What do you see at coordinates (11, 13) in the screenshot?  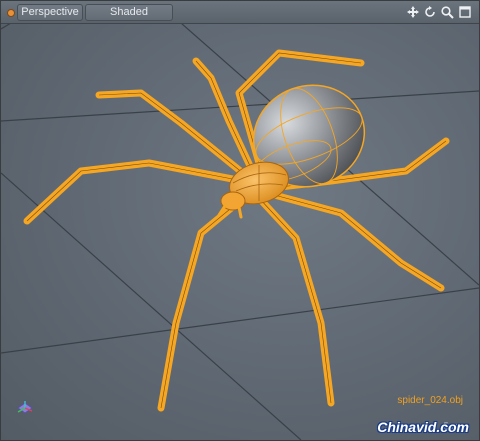 I see `menu-dot-icon` at bounding box center [11, 13].